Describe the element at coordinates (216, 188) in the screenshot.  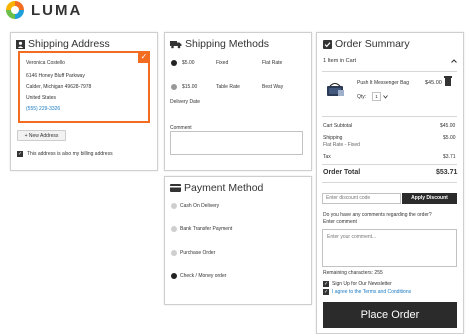
I see `payment-method-title: Payment Method` at that location.